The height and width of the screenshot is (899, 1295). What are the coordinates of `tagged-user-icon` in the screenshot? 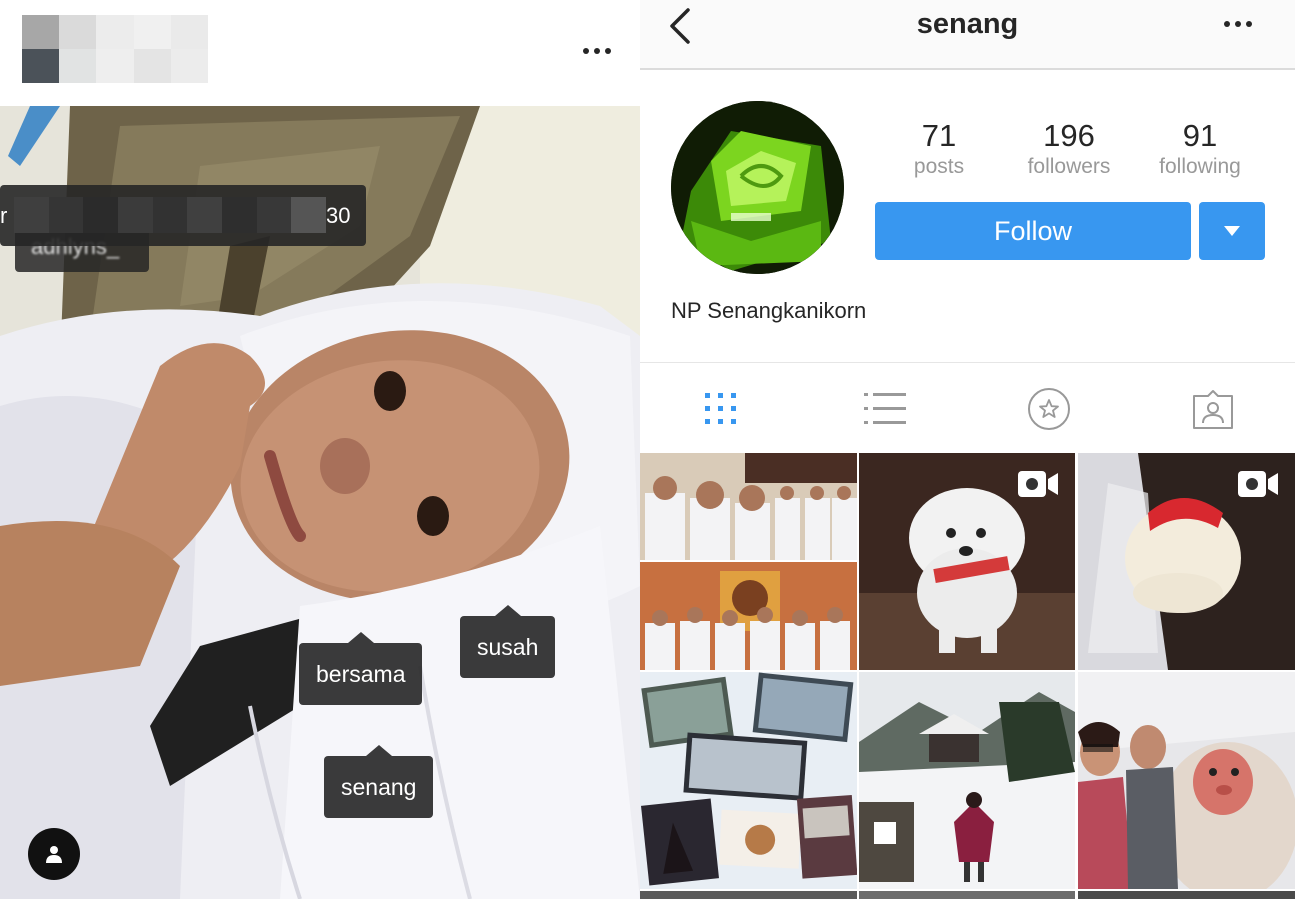 It's located at (1213, 409).